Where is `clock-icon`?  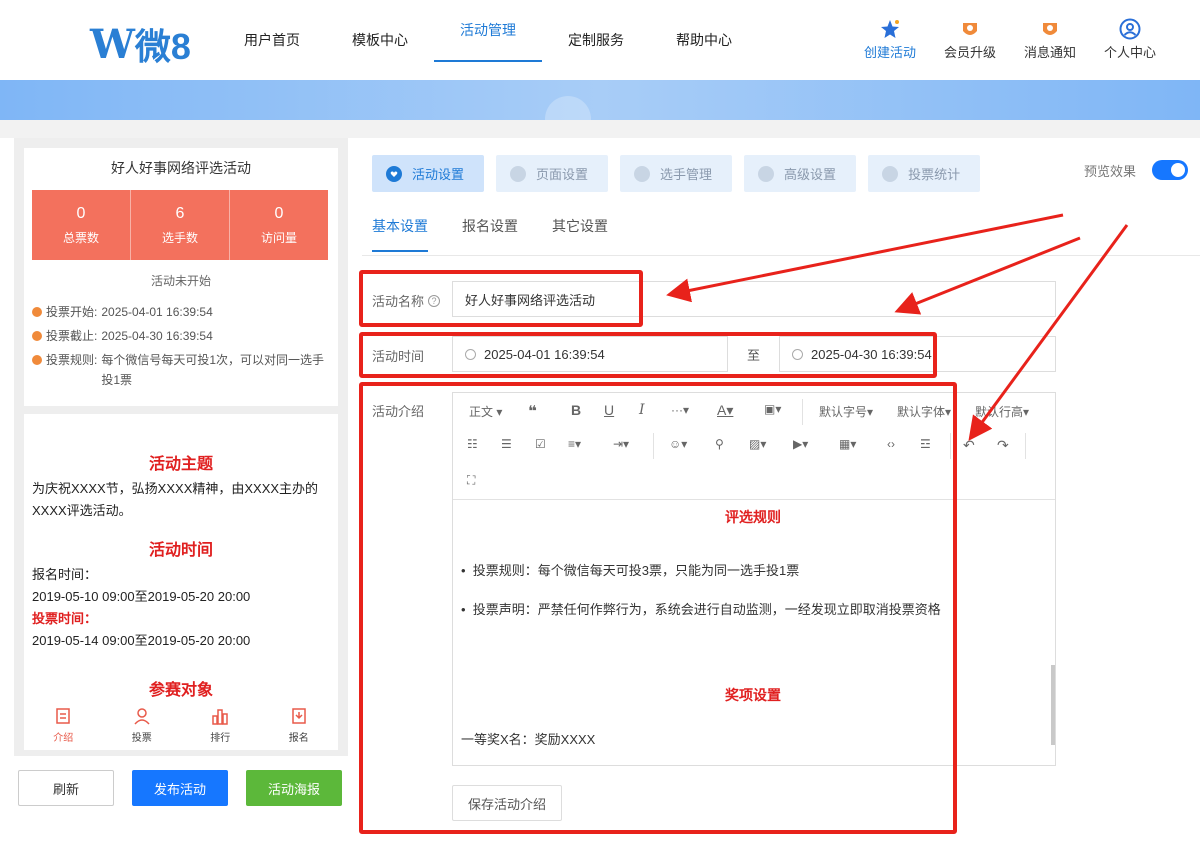 clock-icon is located at coordinates (797, 354).